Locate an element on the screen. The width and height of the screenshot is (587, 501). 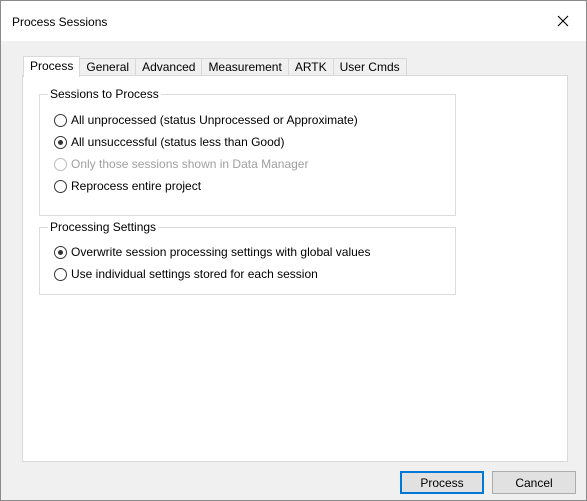
tab-process: Process is located at coordinates (52, 66).